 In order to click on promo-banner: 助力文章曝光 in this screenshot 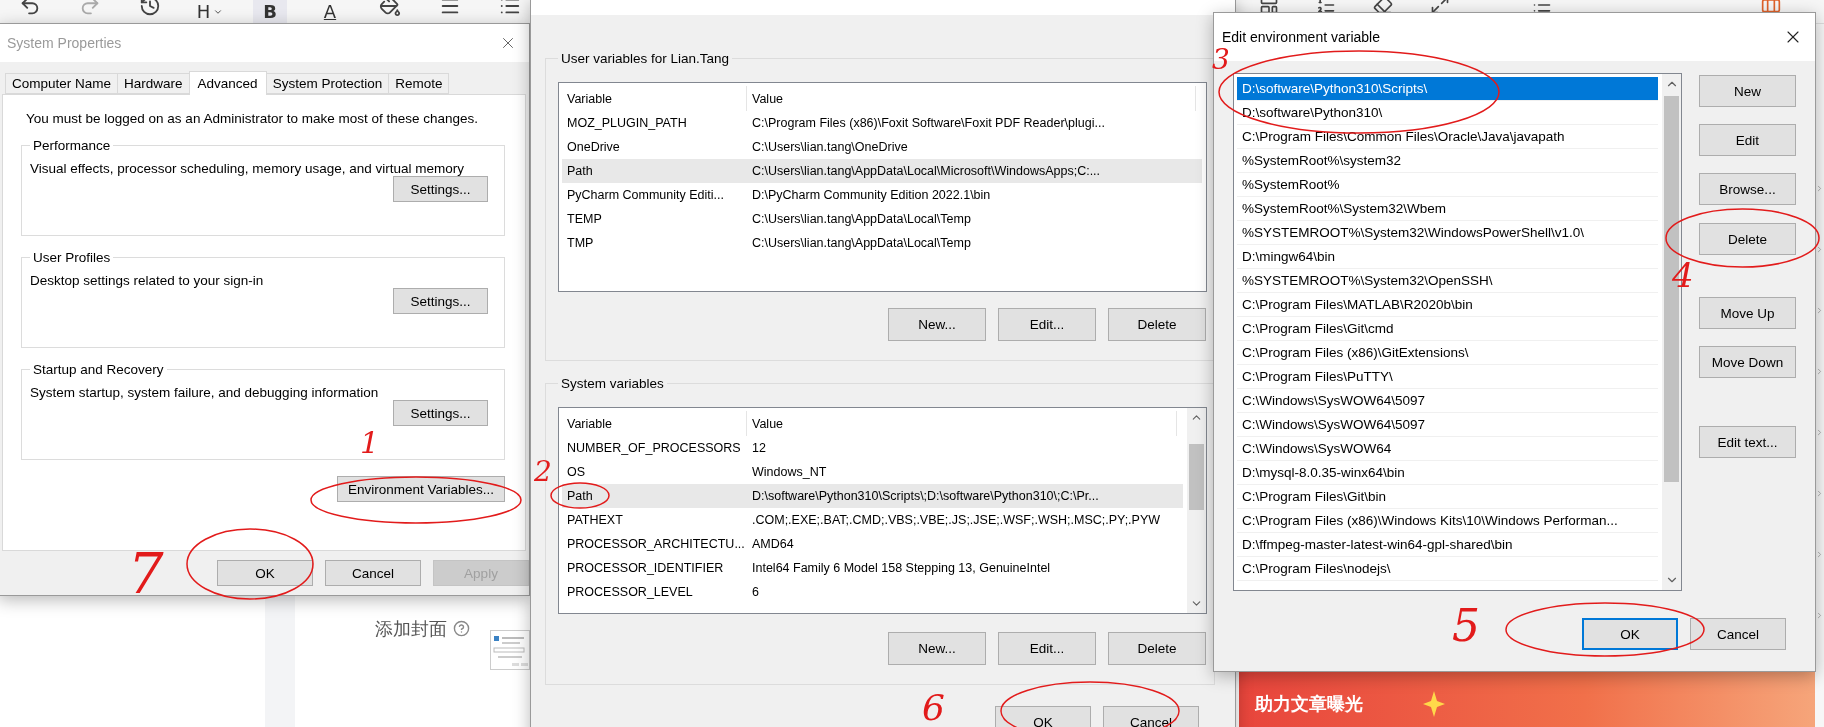, I will do `click(1527, 699)`.